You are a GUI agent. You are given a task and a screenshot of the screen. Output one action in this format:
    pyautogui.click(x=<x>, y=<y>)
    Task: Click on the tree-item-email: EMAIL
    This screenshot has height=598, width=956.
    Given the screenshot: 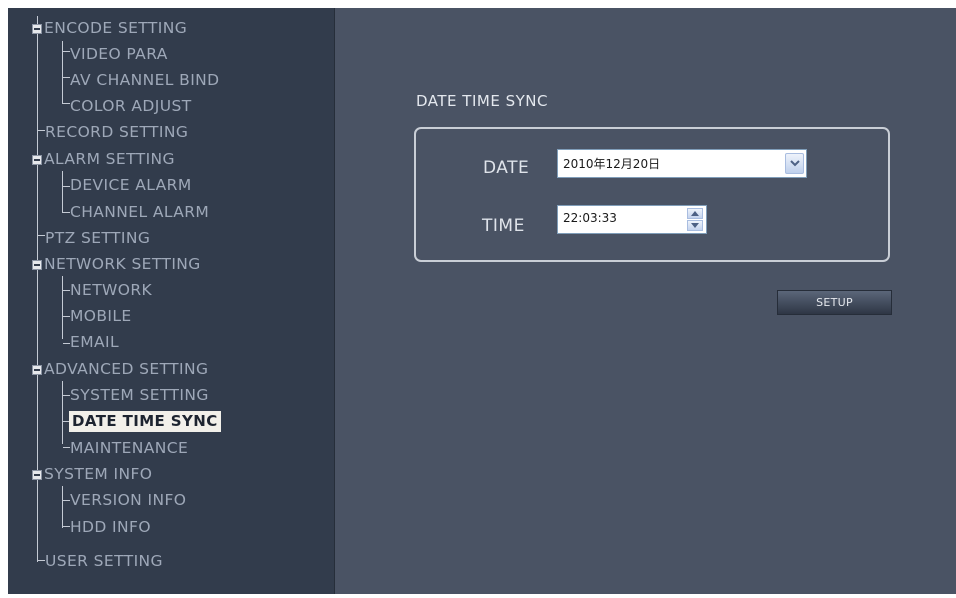 What is the action you would take?
    pyautogui.click(x=94, y=342)
    